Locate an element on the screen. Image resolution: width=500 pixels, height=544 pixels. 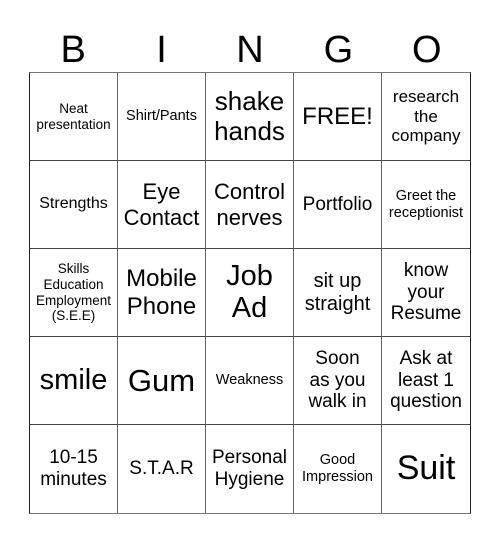
bingo-cell: shake hands is located at coordinates (250, 117).